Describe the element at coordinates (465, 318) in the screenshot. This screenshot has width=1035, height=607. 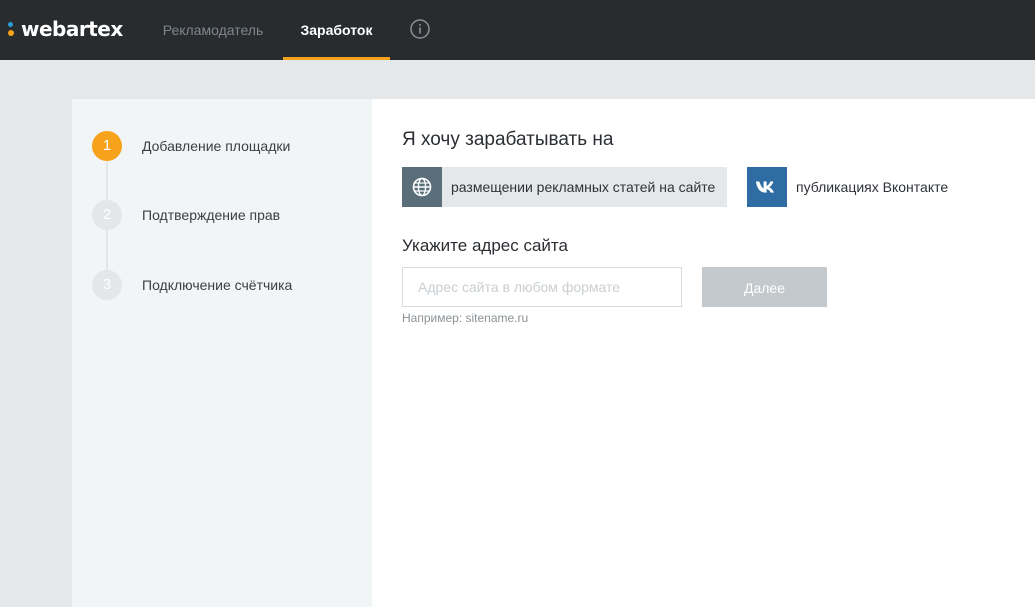
I see `site-address-hint: Например: sitename.ru` at that location.